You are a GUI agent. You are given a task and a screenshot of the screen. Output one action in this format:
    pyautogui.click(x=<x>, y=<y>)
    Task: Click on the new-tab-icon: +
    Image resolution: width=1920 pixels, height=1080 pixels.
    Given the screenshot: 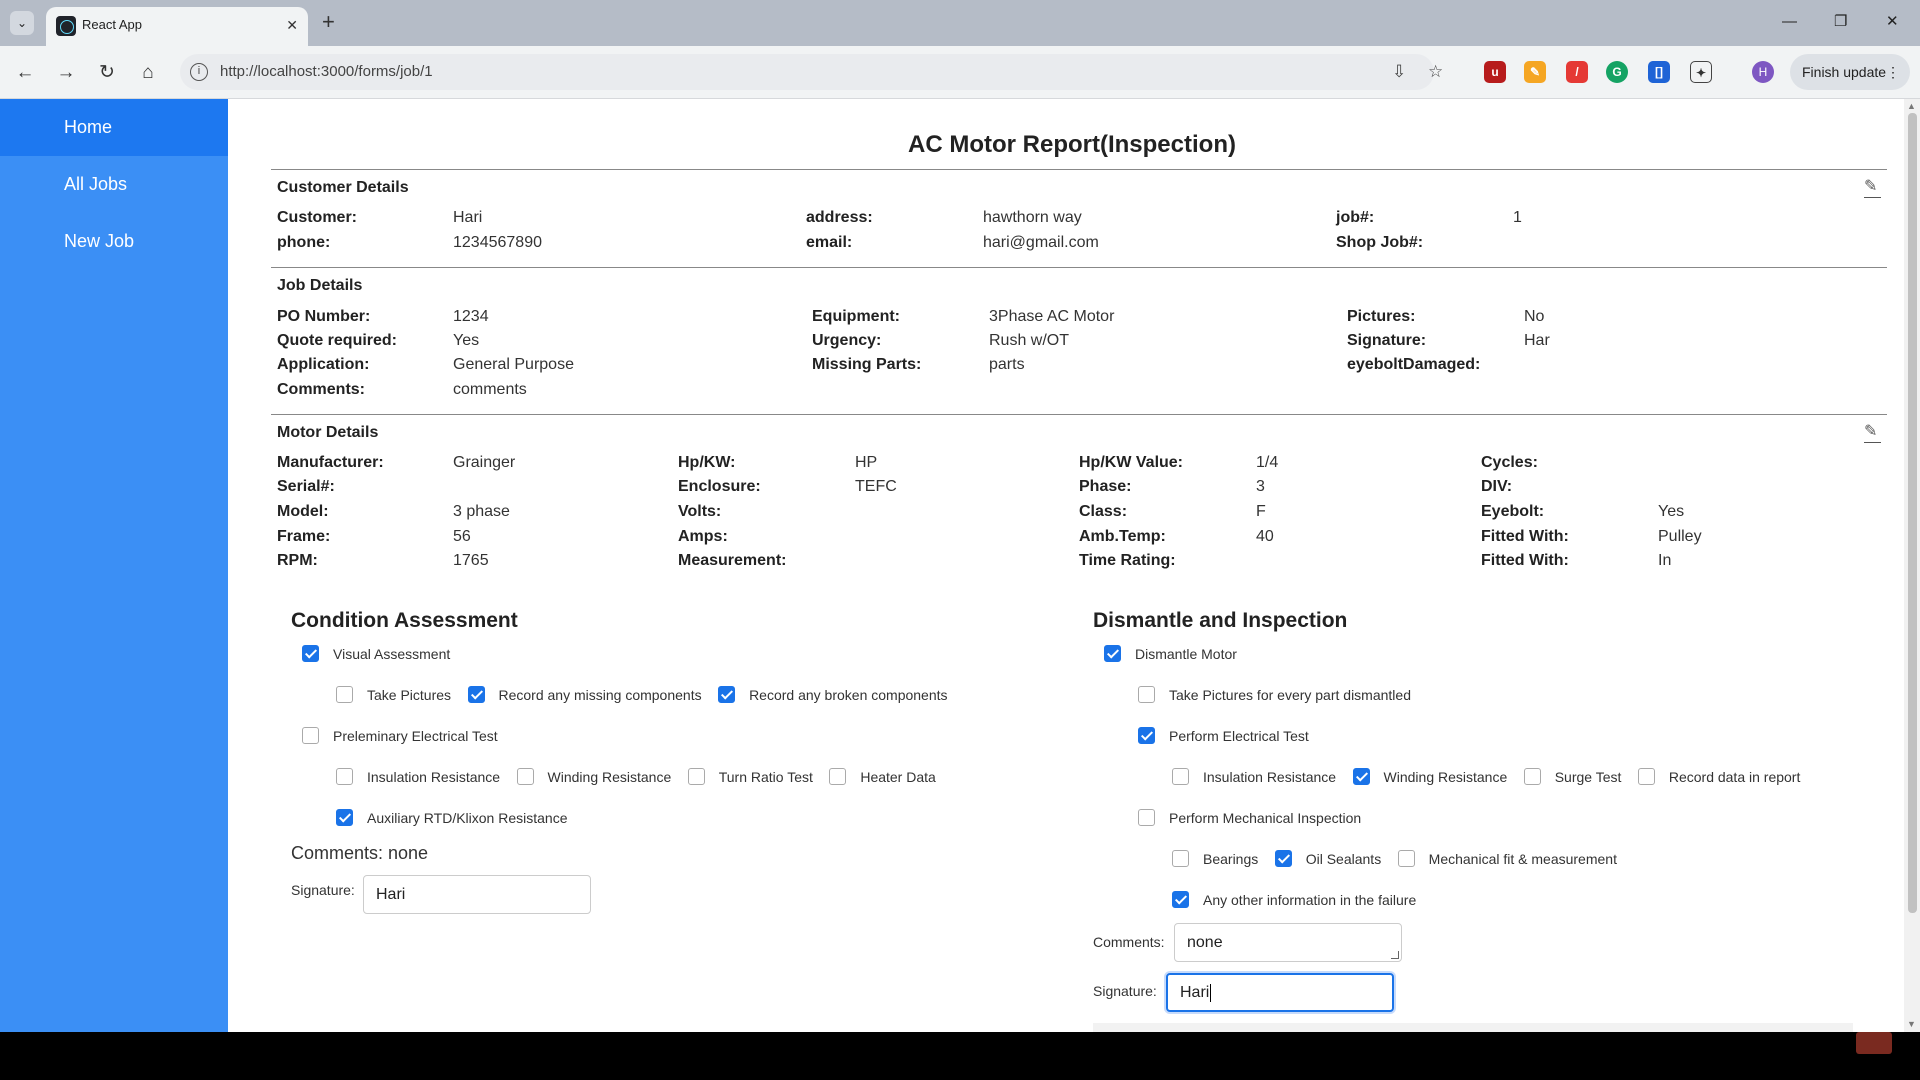 What is the action you would take?
    pyautogui.click(x=328, y=22)
    